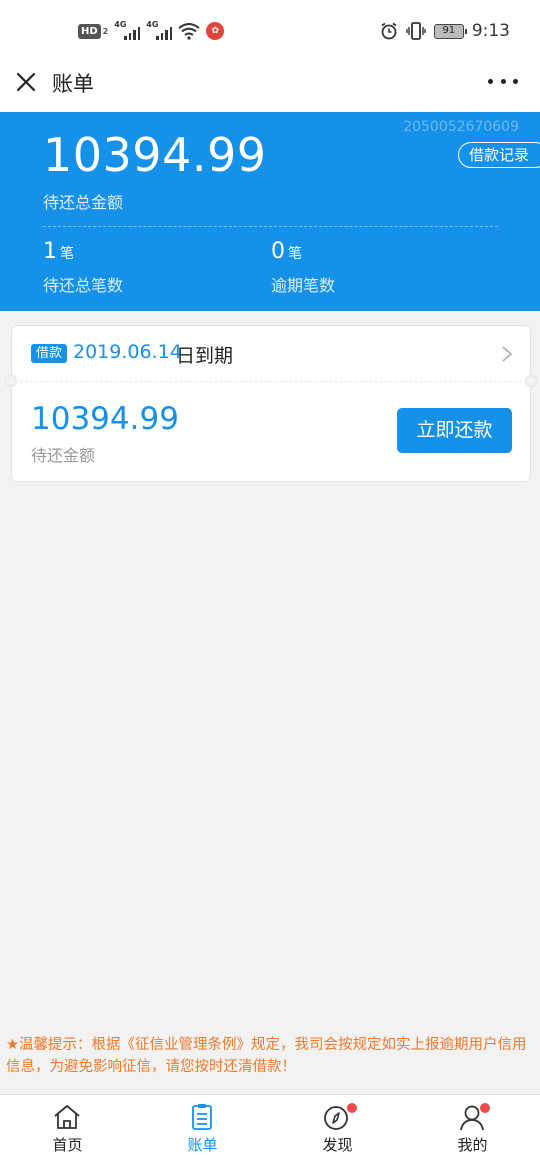  I want to click on total-due-amount: 10394.99, so click(155, 155).